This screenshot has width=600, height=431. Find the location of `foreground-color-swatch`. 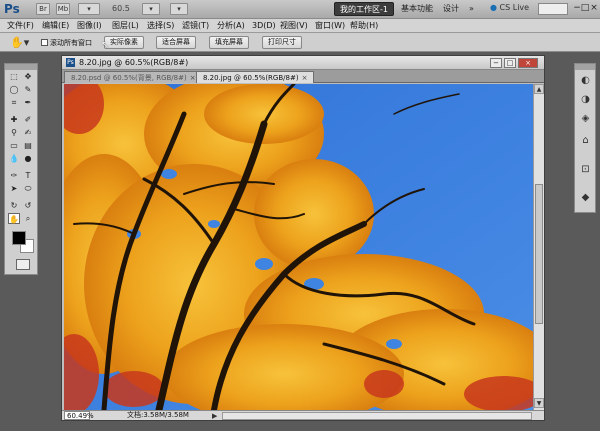

foreground-color-swatch is located at coordinates (19, 238).